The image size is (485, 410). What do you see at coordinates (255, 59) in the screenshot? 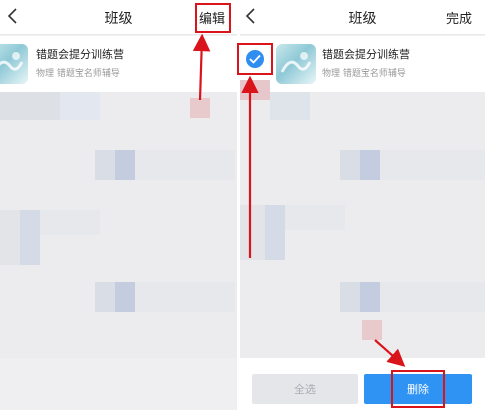
I see `annotation-box-checkbox` at bounding box center [255, 59].